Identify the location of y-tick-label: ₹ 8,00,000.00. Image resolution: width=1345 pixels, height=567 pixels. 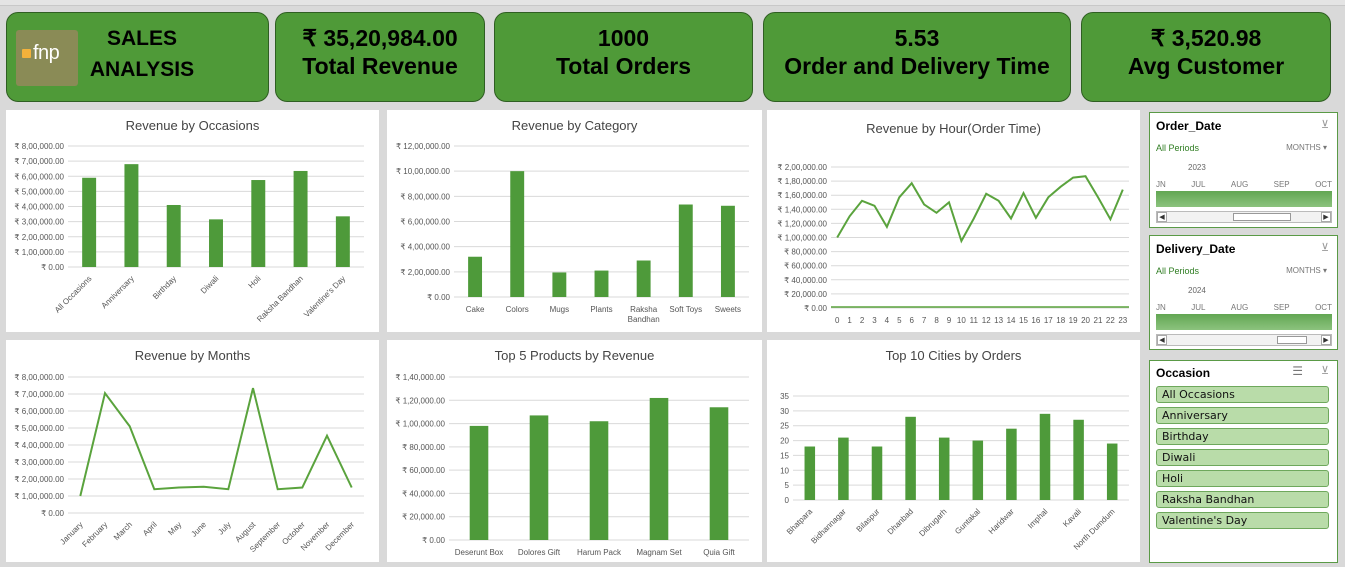
(39, 377).